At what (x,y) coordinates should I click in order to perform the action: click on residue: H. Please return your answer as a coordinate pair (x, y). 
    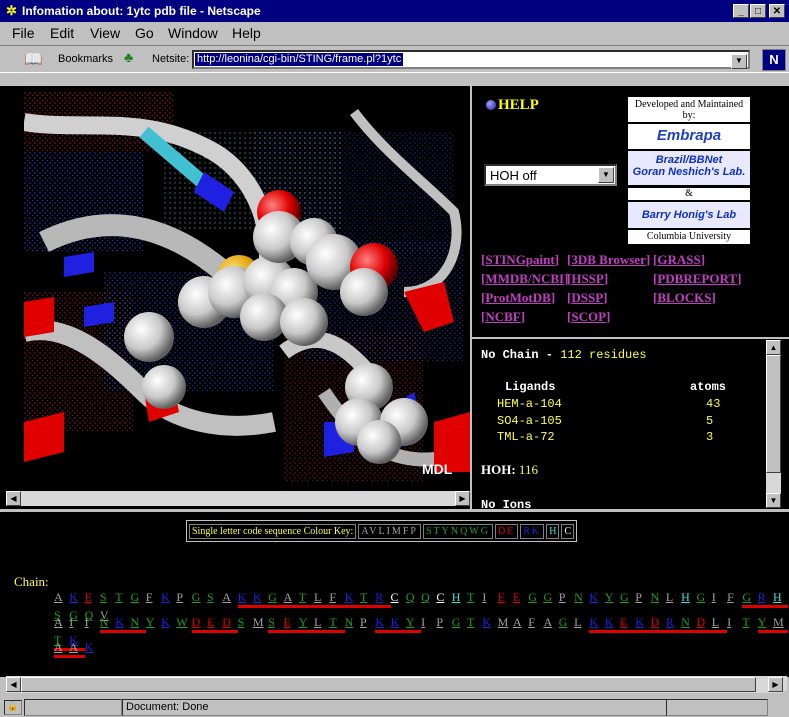
    Looking at the image, I should click on (459, 597).